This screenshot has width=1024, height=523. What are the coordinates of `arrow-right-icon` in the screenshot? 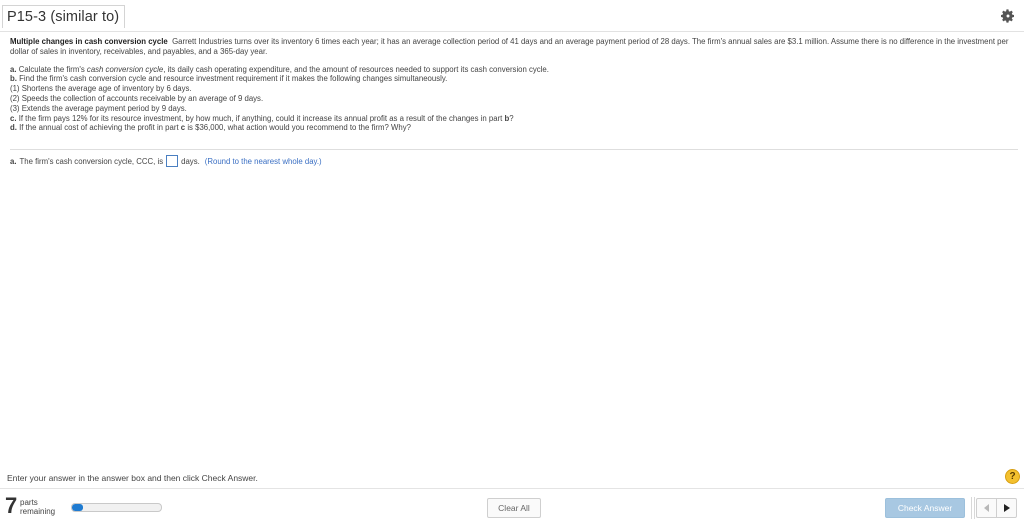 It's located at (1006, 508).